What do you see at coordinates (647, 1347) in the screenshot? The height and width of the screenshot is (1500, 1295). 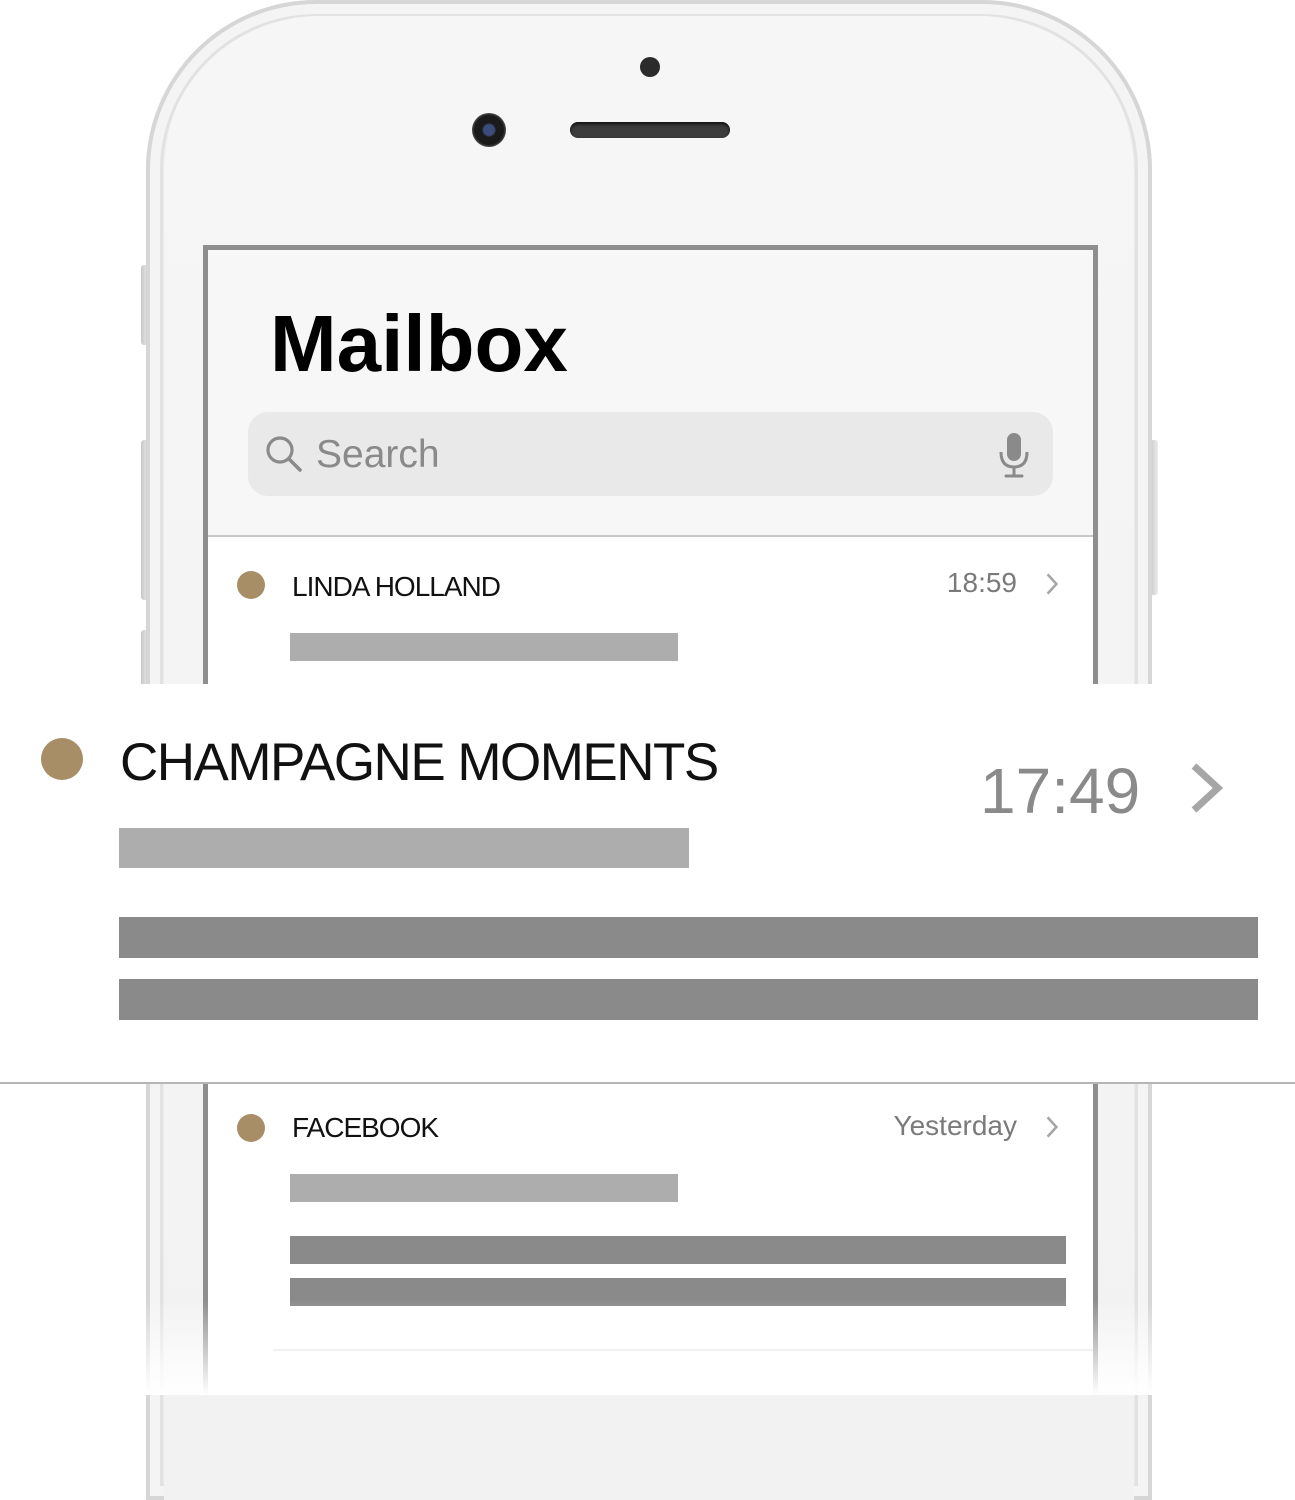 I see `bottom-fade` at bounding box center [647, 1347].